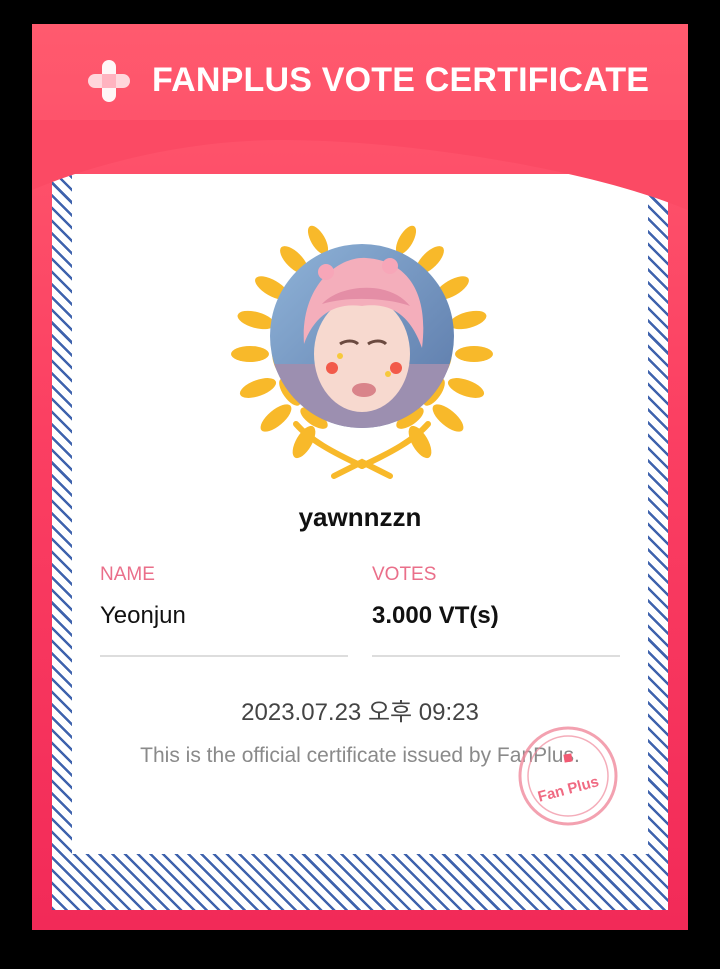 This screenshot has width=720, height=969. What do you see at coordinates (360, 712) in the screenshot?
I see `vote-datetime: 2023.07.23 오후 09:23` at bounding box center [360, 712].